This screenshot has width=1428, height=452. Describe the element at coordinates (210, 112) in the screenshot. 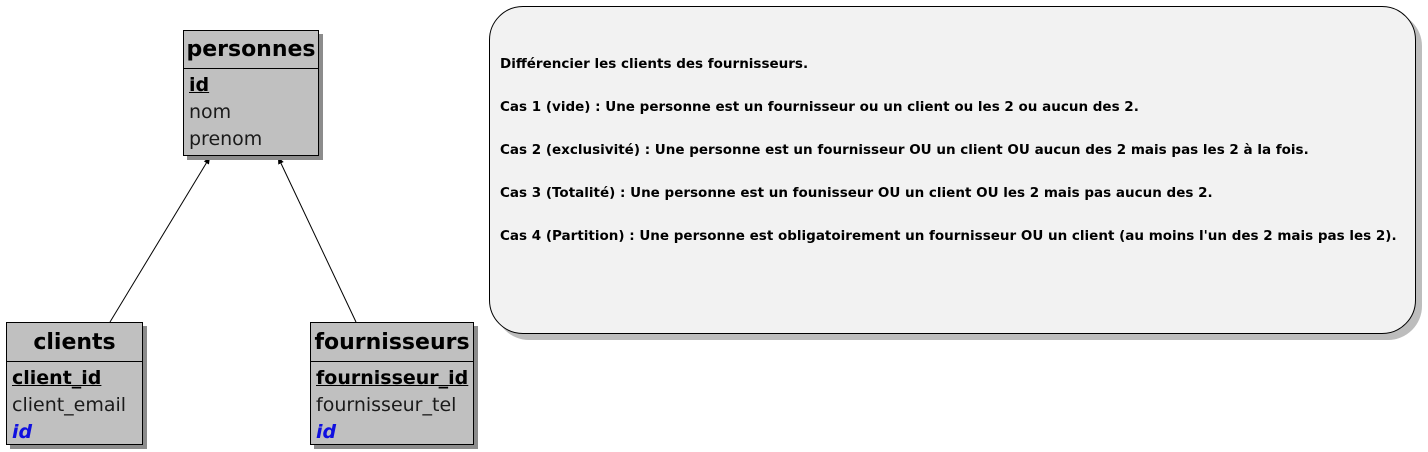

I see `attribute: nom` at that location.